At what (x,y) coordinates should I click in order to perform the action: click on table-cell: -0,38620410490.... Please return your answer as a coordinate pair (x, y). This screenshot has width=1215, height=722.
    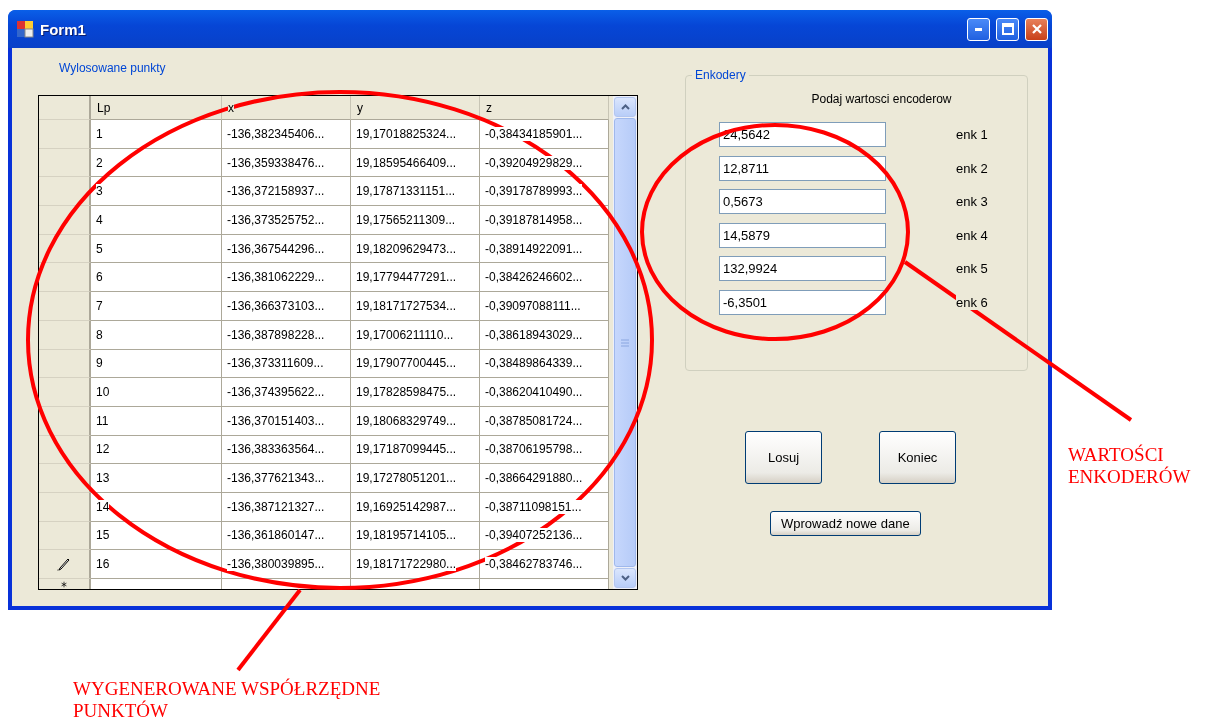
    Looking at the image, I should click on (534, 392).